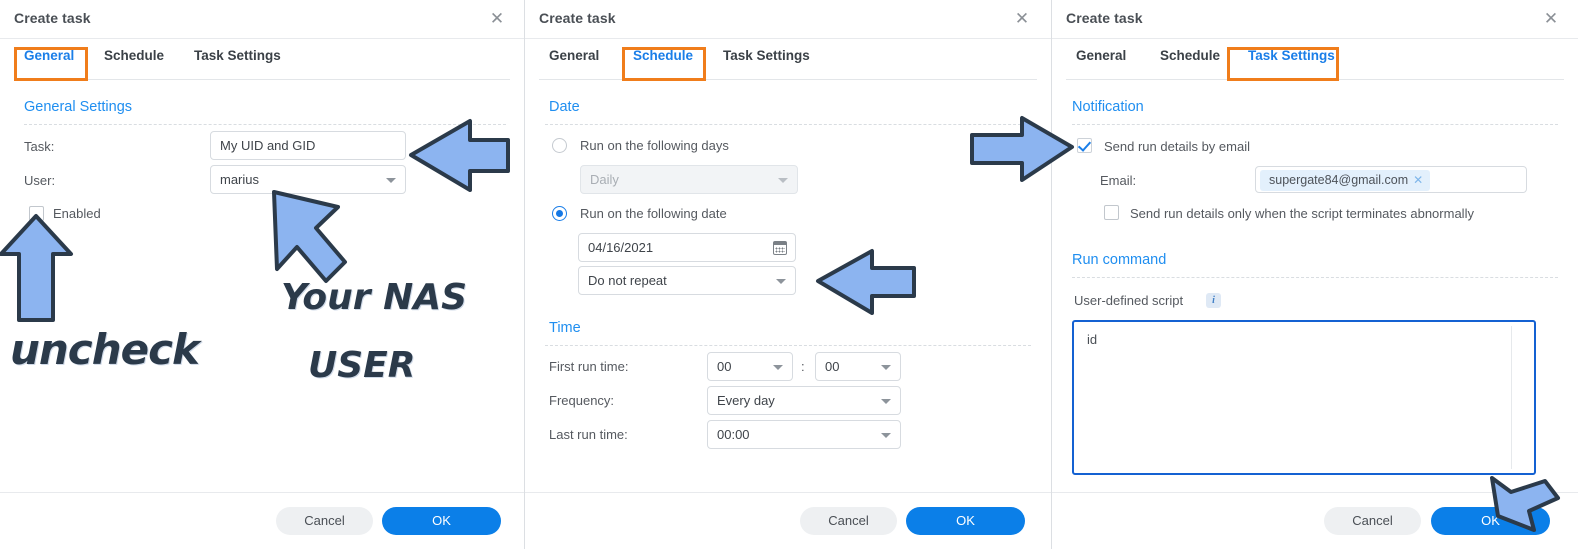  I want to click on footer-schedule: Cancel OK, so click(788, 520).